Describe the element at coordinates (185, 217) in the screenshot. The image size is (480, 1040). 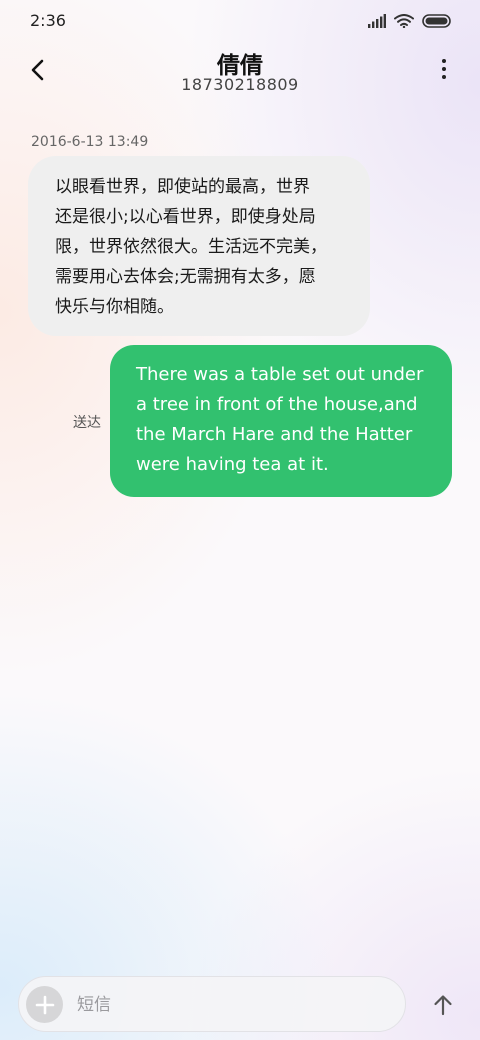
I see `message-line: 还是很小;以心看世界，即使身处局` at that location.